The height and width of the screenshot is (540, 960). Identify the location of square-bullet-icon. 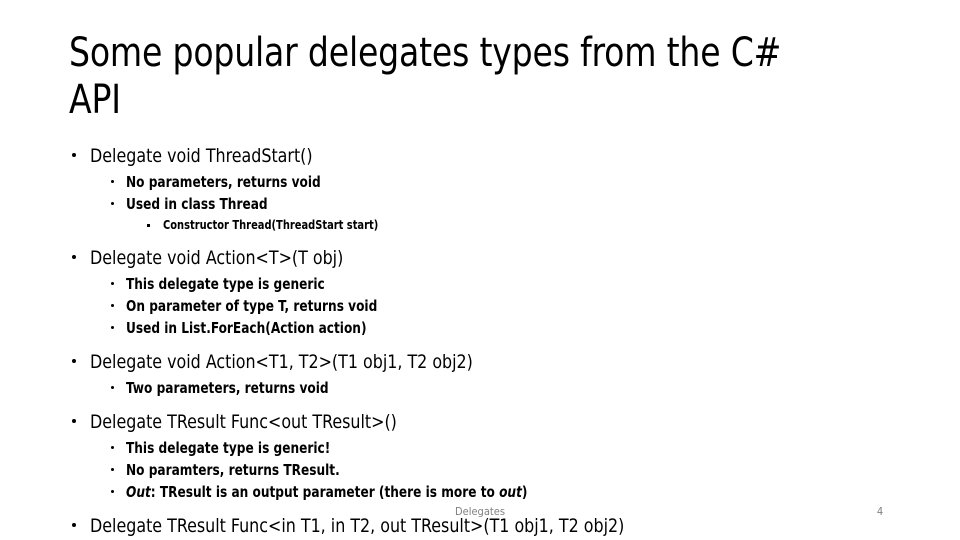
(148, 225).